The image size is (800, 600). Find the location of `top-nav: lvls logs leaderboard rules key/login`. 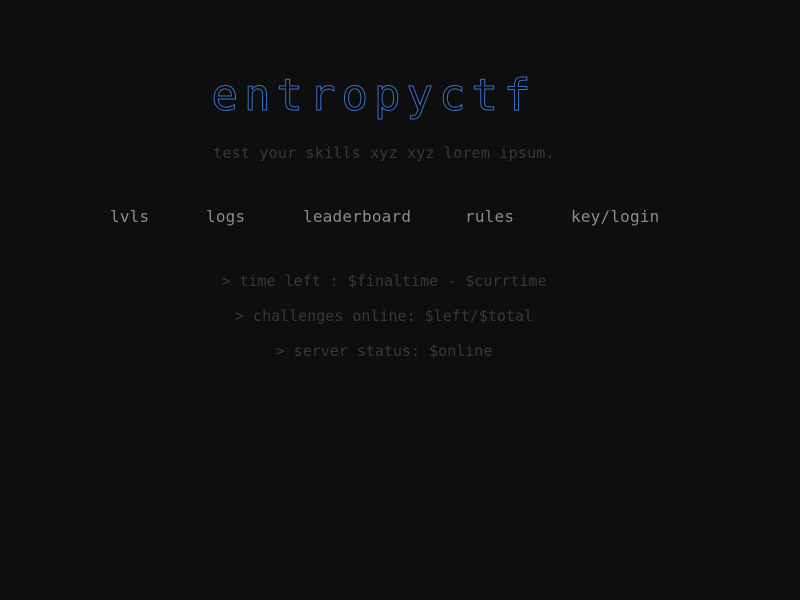

top-nav: lvls logs leaderboard rules key/login is located at coordinates (400, 218).